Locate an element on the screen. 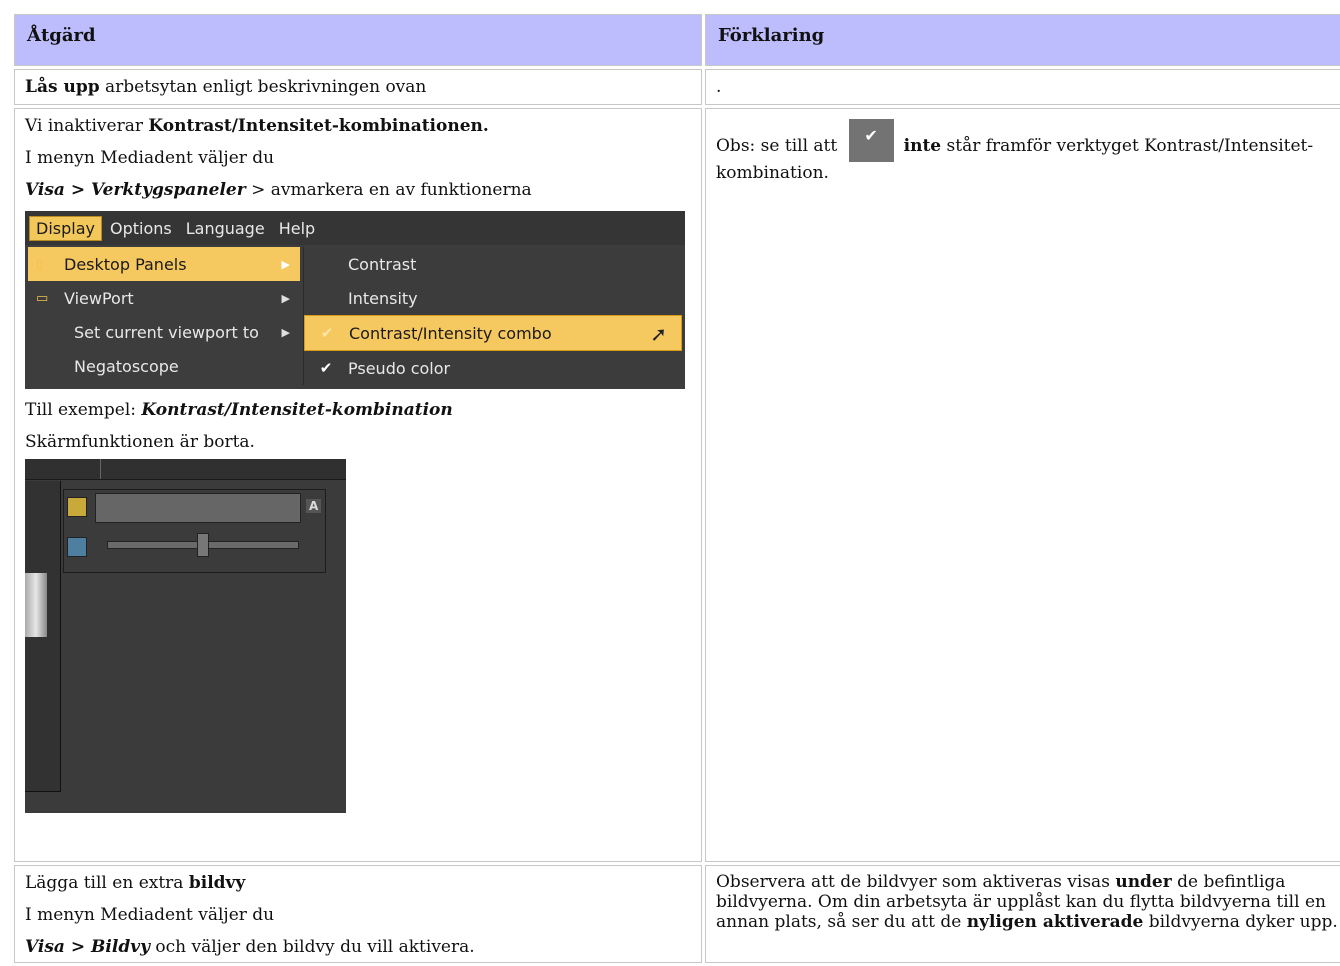 This screenshot has height=966, width=1340. menu-item-set-viewport: Set current viewport to ▶ is located at coordinates (164, 332).